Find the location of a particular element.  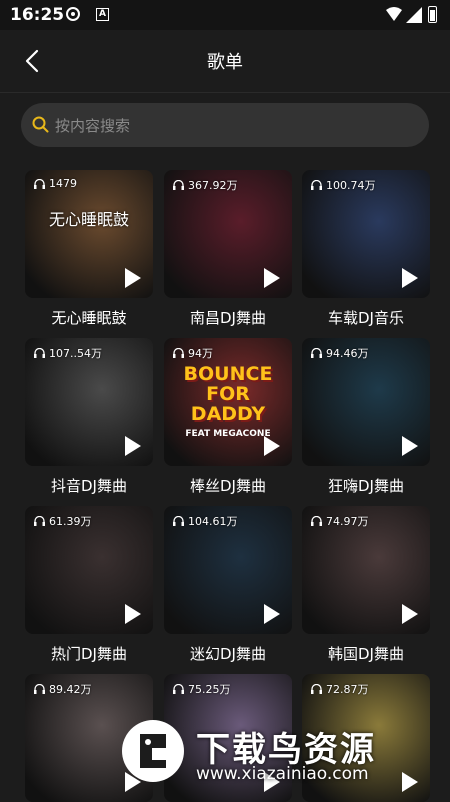

play-count-value: 100.74万 is located at coordinates (351, 185).